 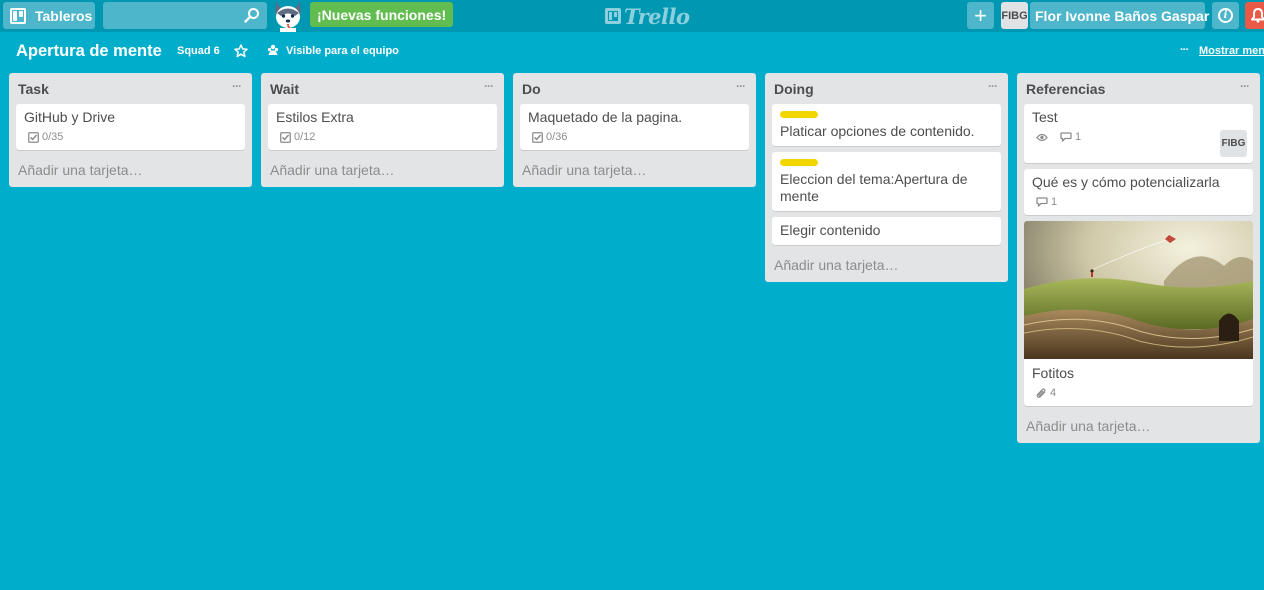 I want to click on trello-logo-icon, so click(x=613, y=16).